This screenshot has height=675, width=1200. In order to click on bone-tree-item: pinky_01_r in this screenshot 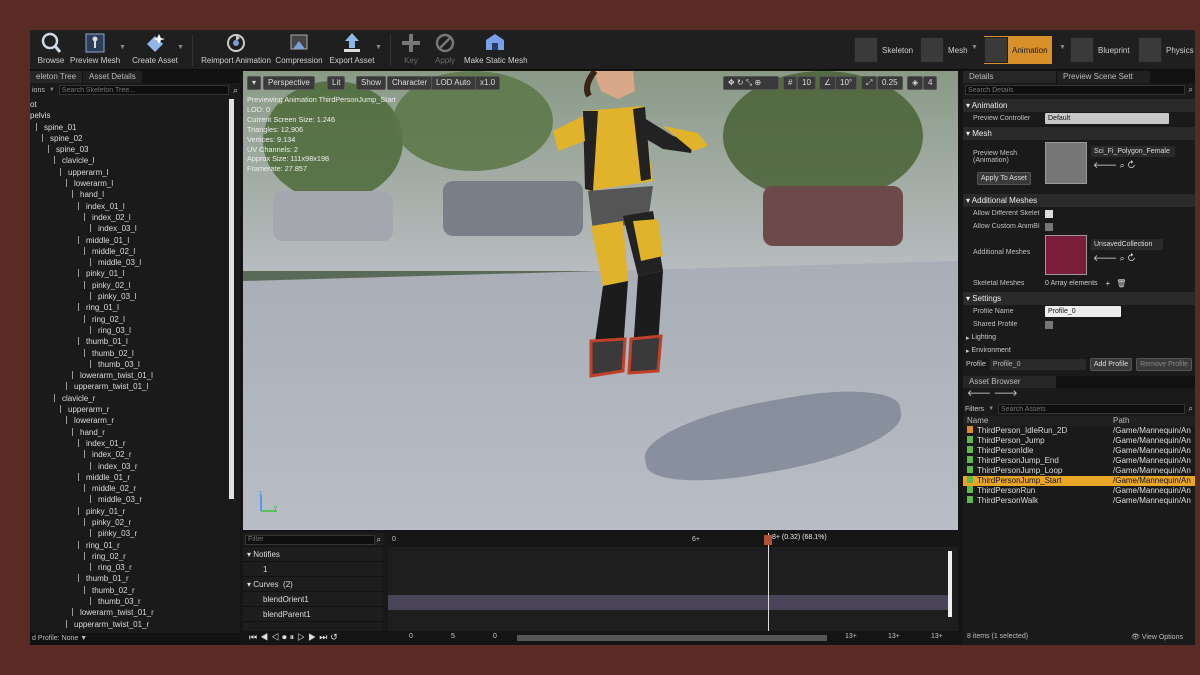, I will do `click(131, 511)`.